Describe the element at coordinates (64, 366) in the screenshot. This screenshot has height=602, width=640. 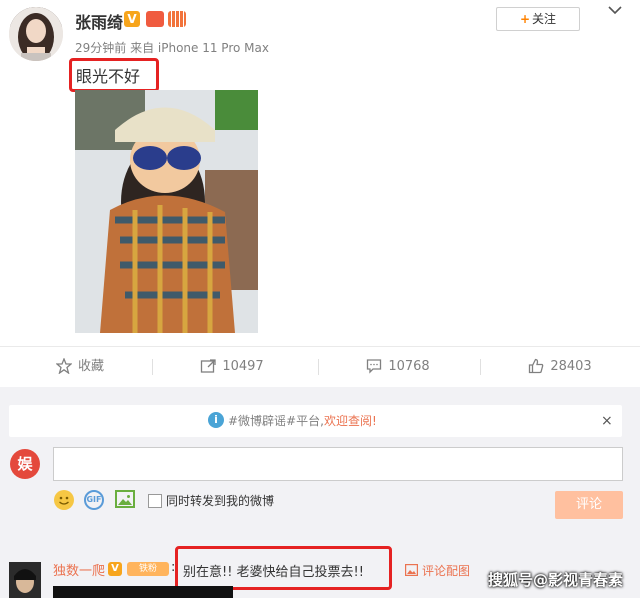
I see `star-icon` at that location.